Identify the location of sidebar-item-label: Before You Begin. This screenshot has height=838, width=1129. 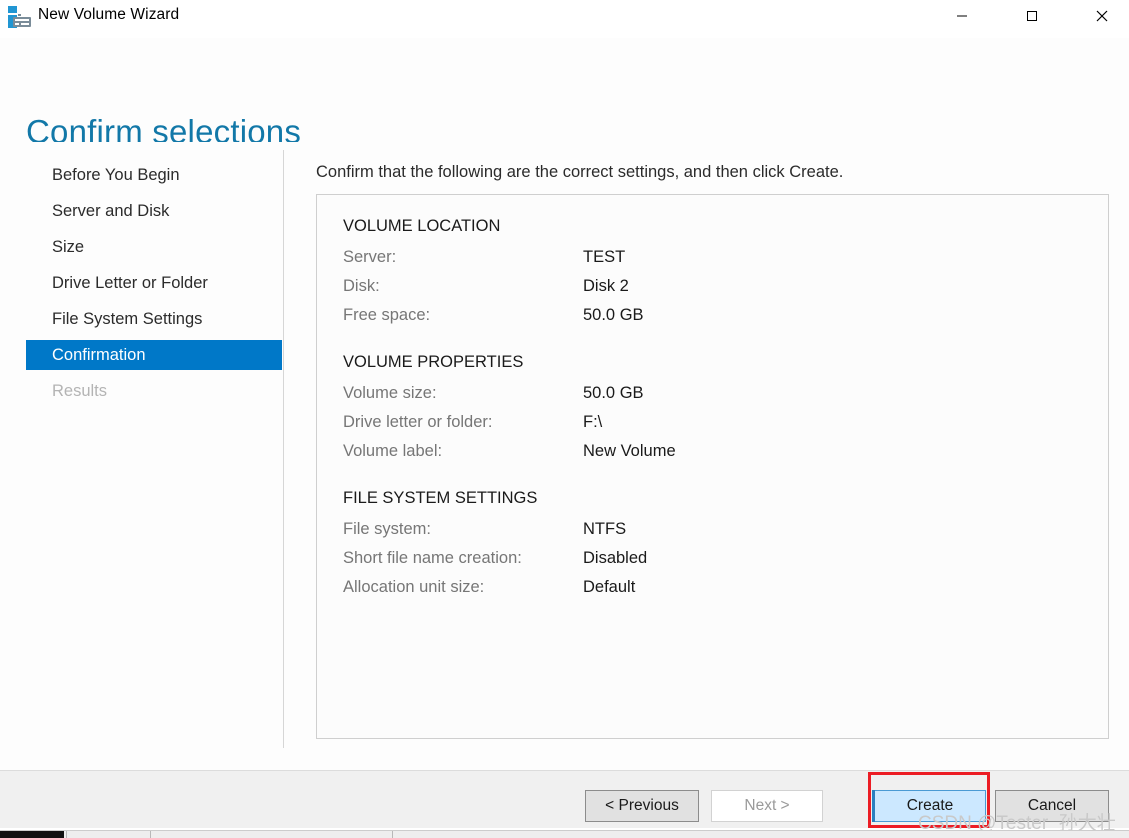
(116, 174).